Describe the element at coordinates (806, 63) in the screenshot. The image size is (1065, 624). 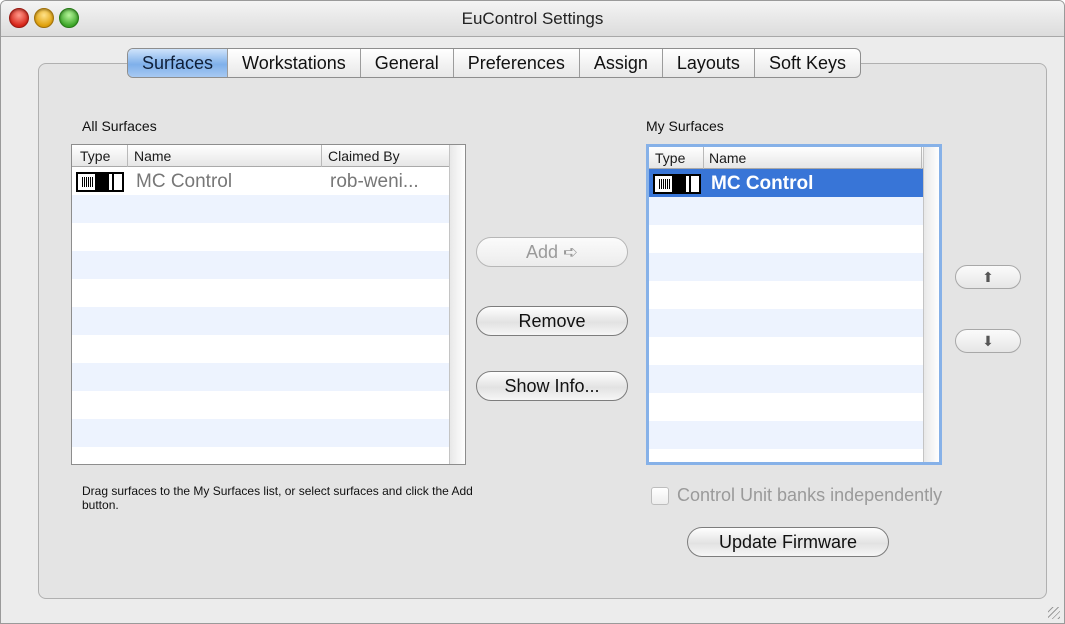
I see `tab-soft-keys: Soft Keys` at that location.